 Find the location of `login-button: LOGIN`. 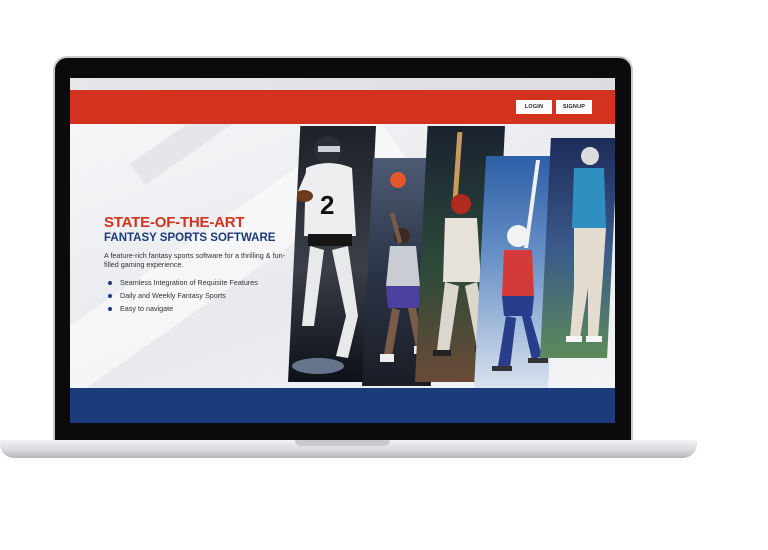

login-button: LOGIN is located at coordinates (534, 107).